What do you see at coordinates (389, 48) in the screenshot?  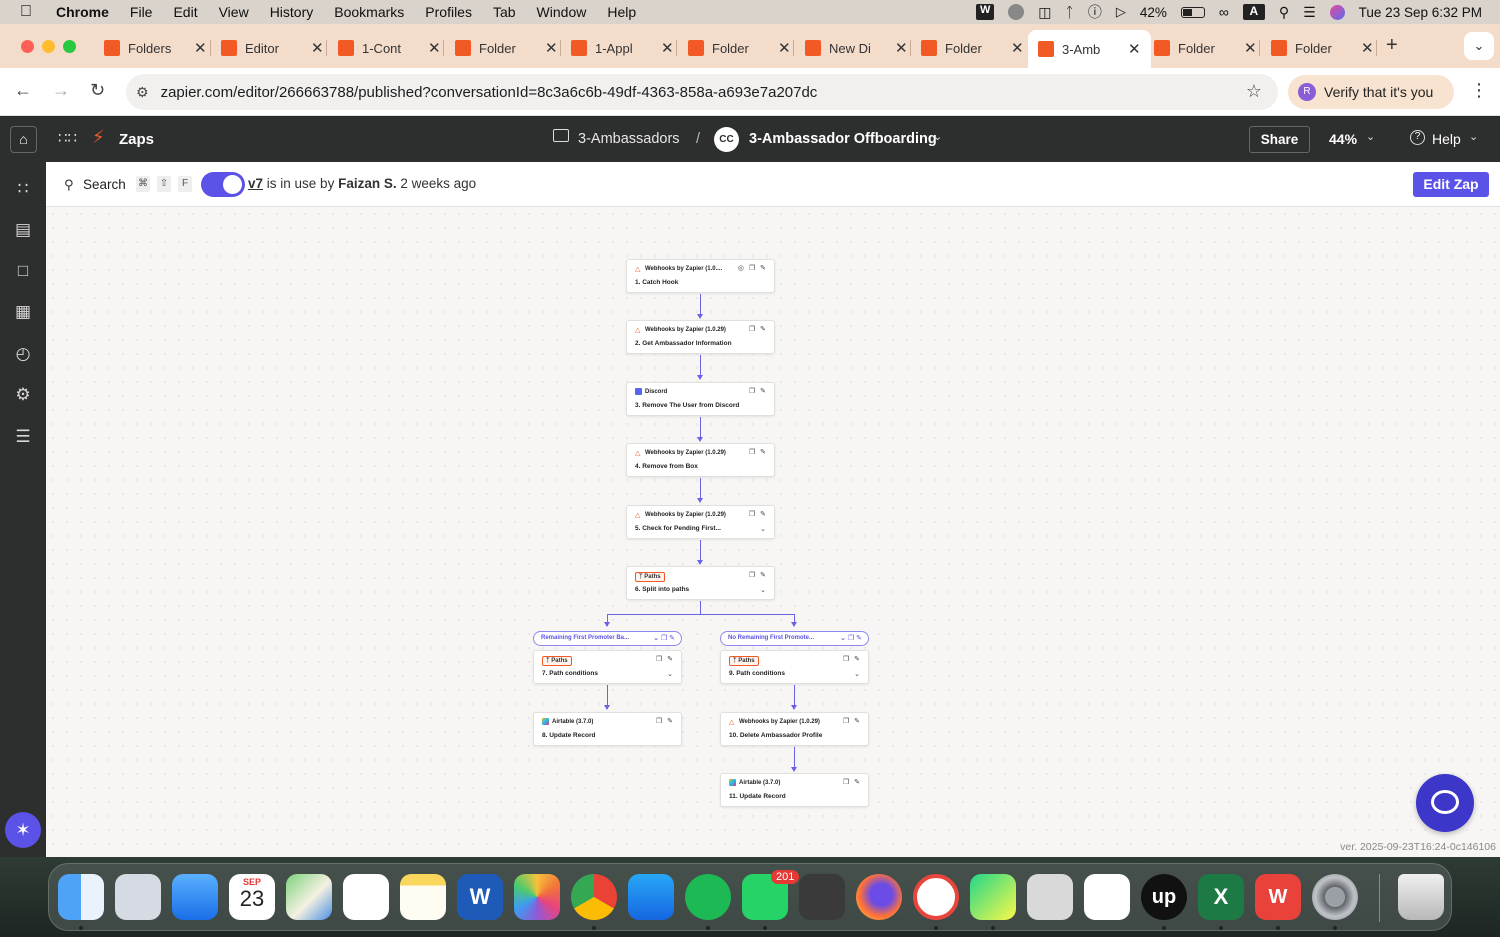 I see `browser-tab: 1-Cont ✕` at bounding box center [389, 48].